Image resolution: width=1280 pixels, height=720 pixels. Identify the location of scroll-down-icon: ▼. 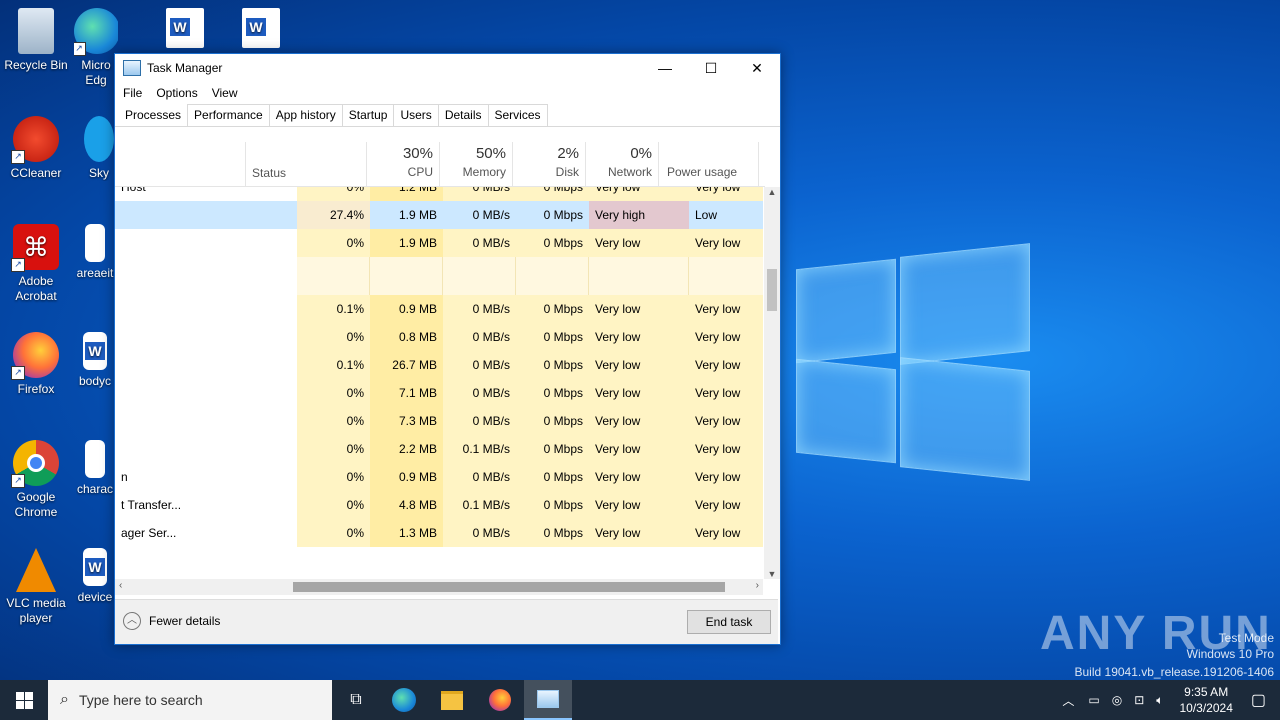
(772, 574).